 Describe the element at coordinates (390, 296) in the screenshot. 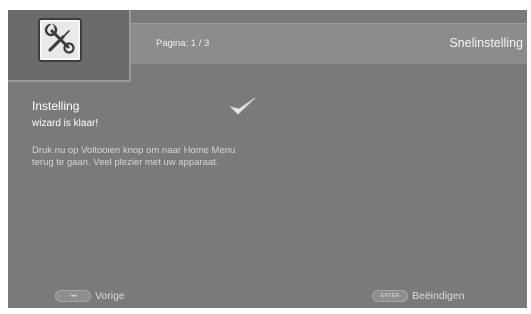

I see `enter-key-icon: ENTER` at that location.